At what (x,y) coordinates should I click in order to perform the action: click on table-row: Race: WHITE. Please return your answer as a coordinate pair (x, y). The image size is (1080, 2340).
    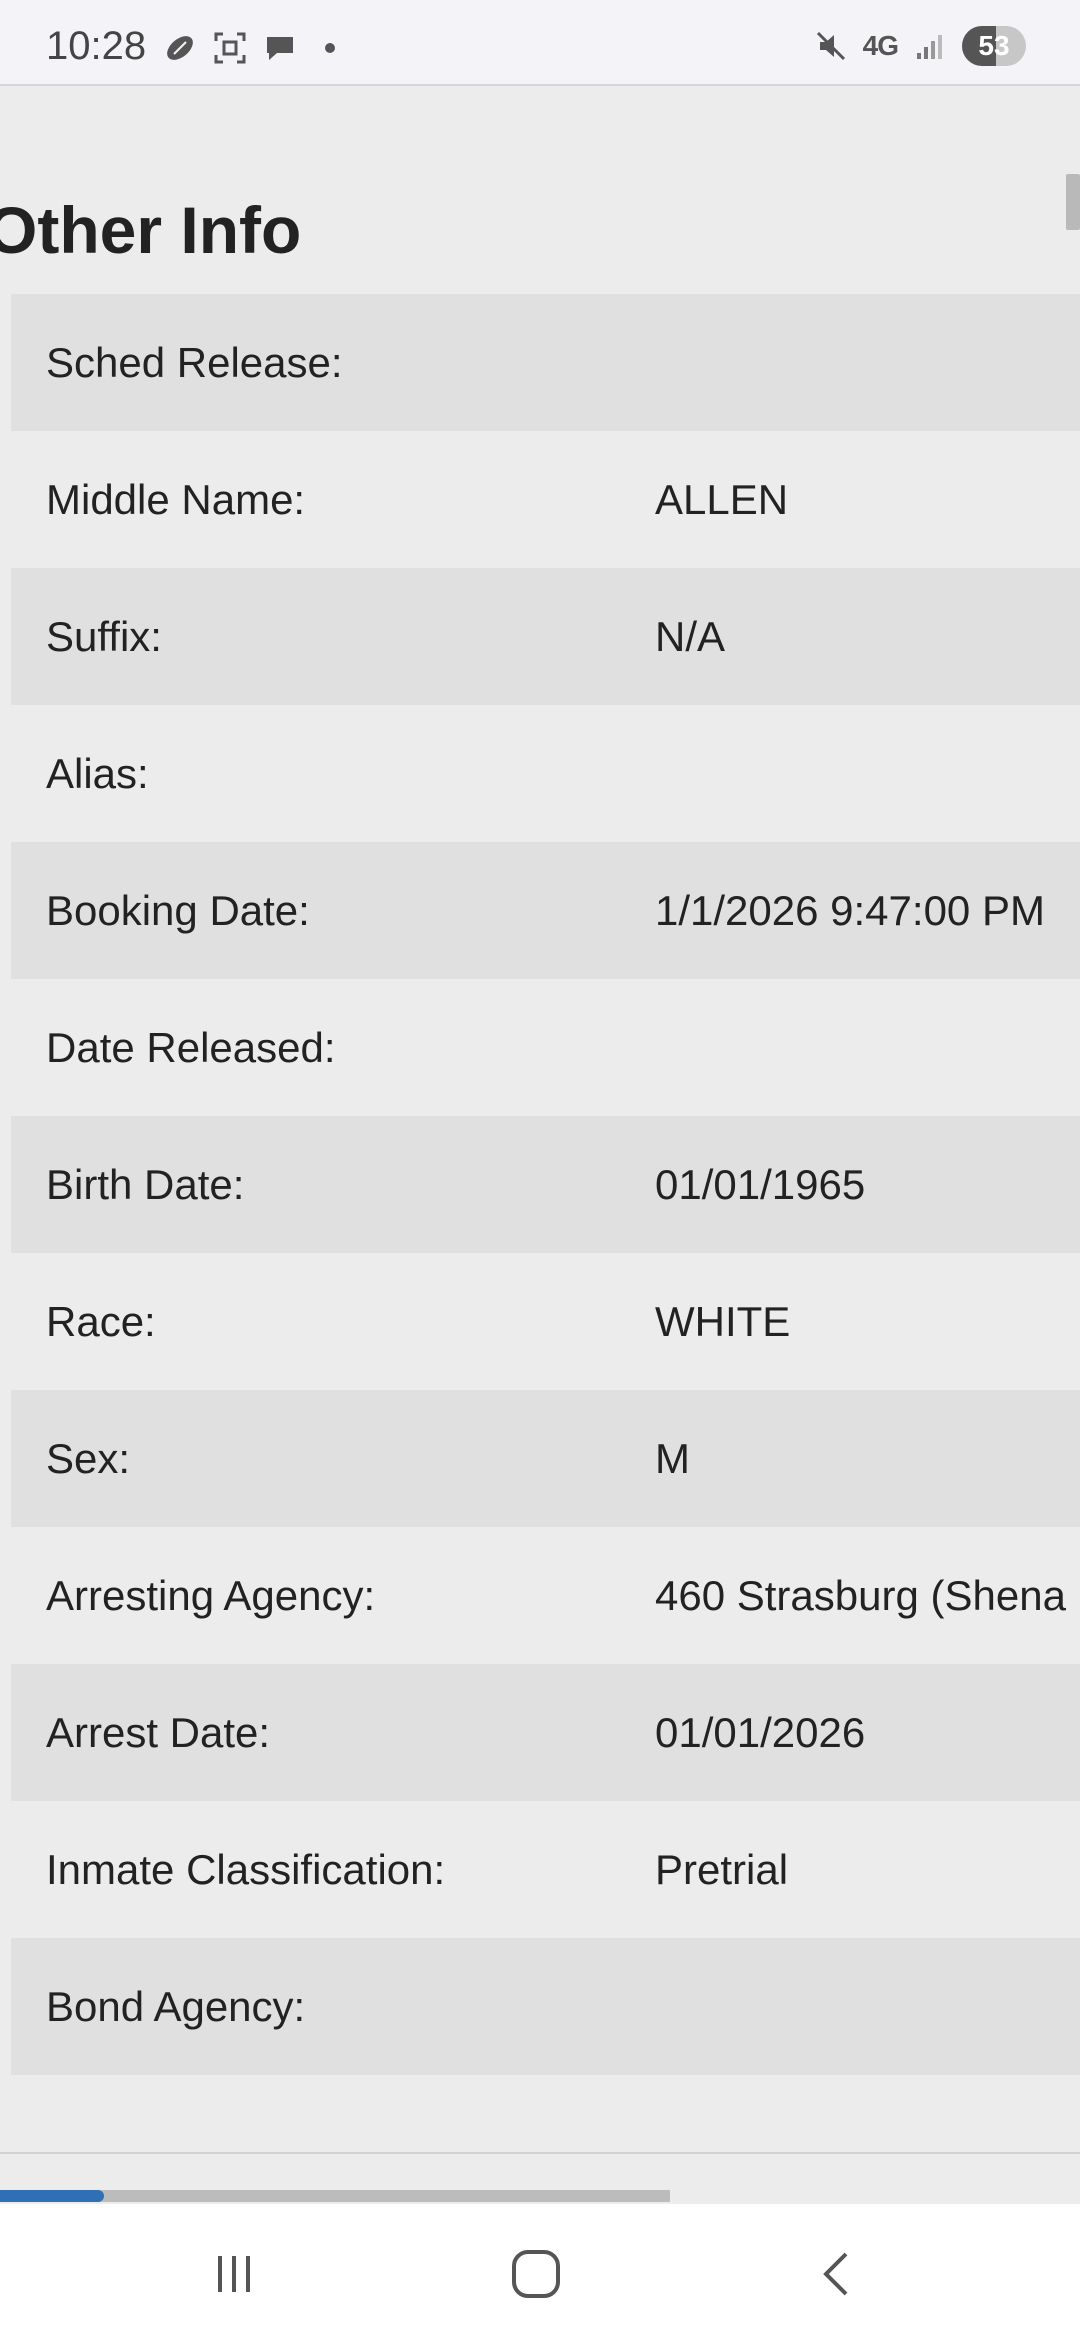
    Looking at the image, I should click on (545, 1321).